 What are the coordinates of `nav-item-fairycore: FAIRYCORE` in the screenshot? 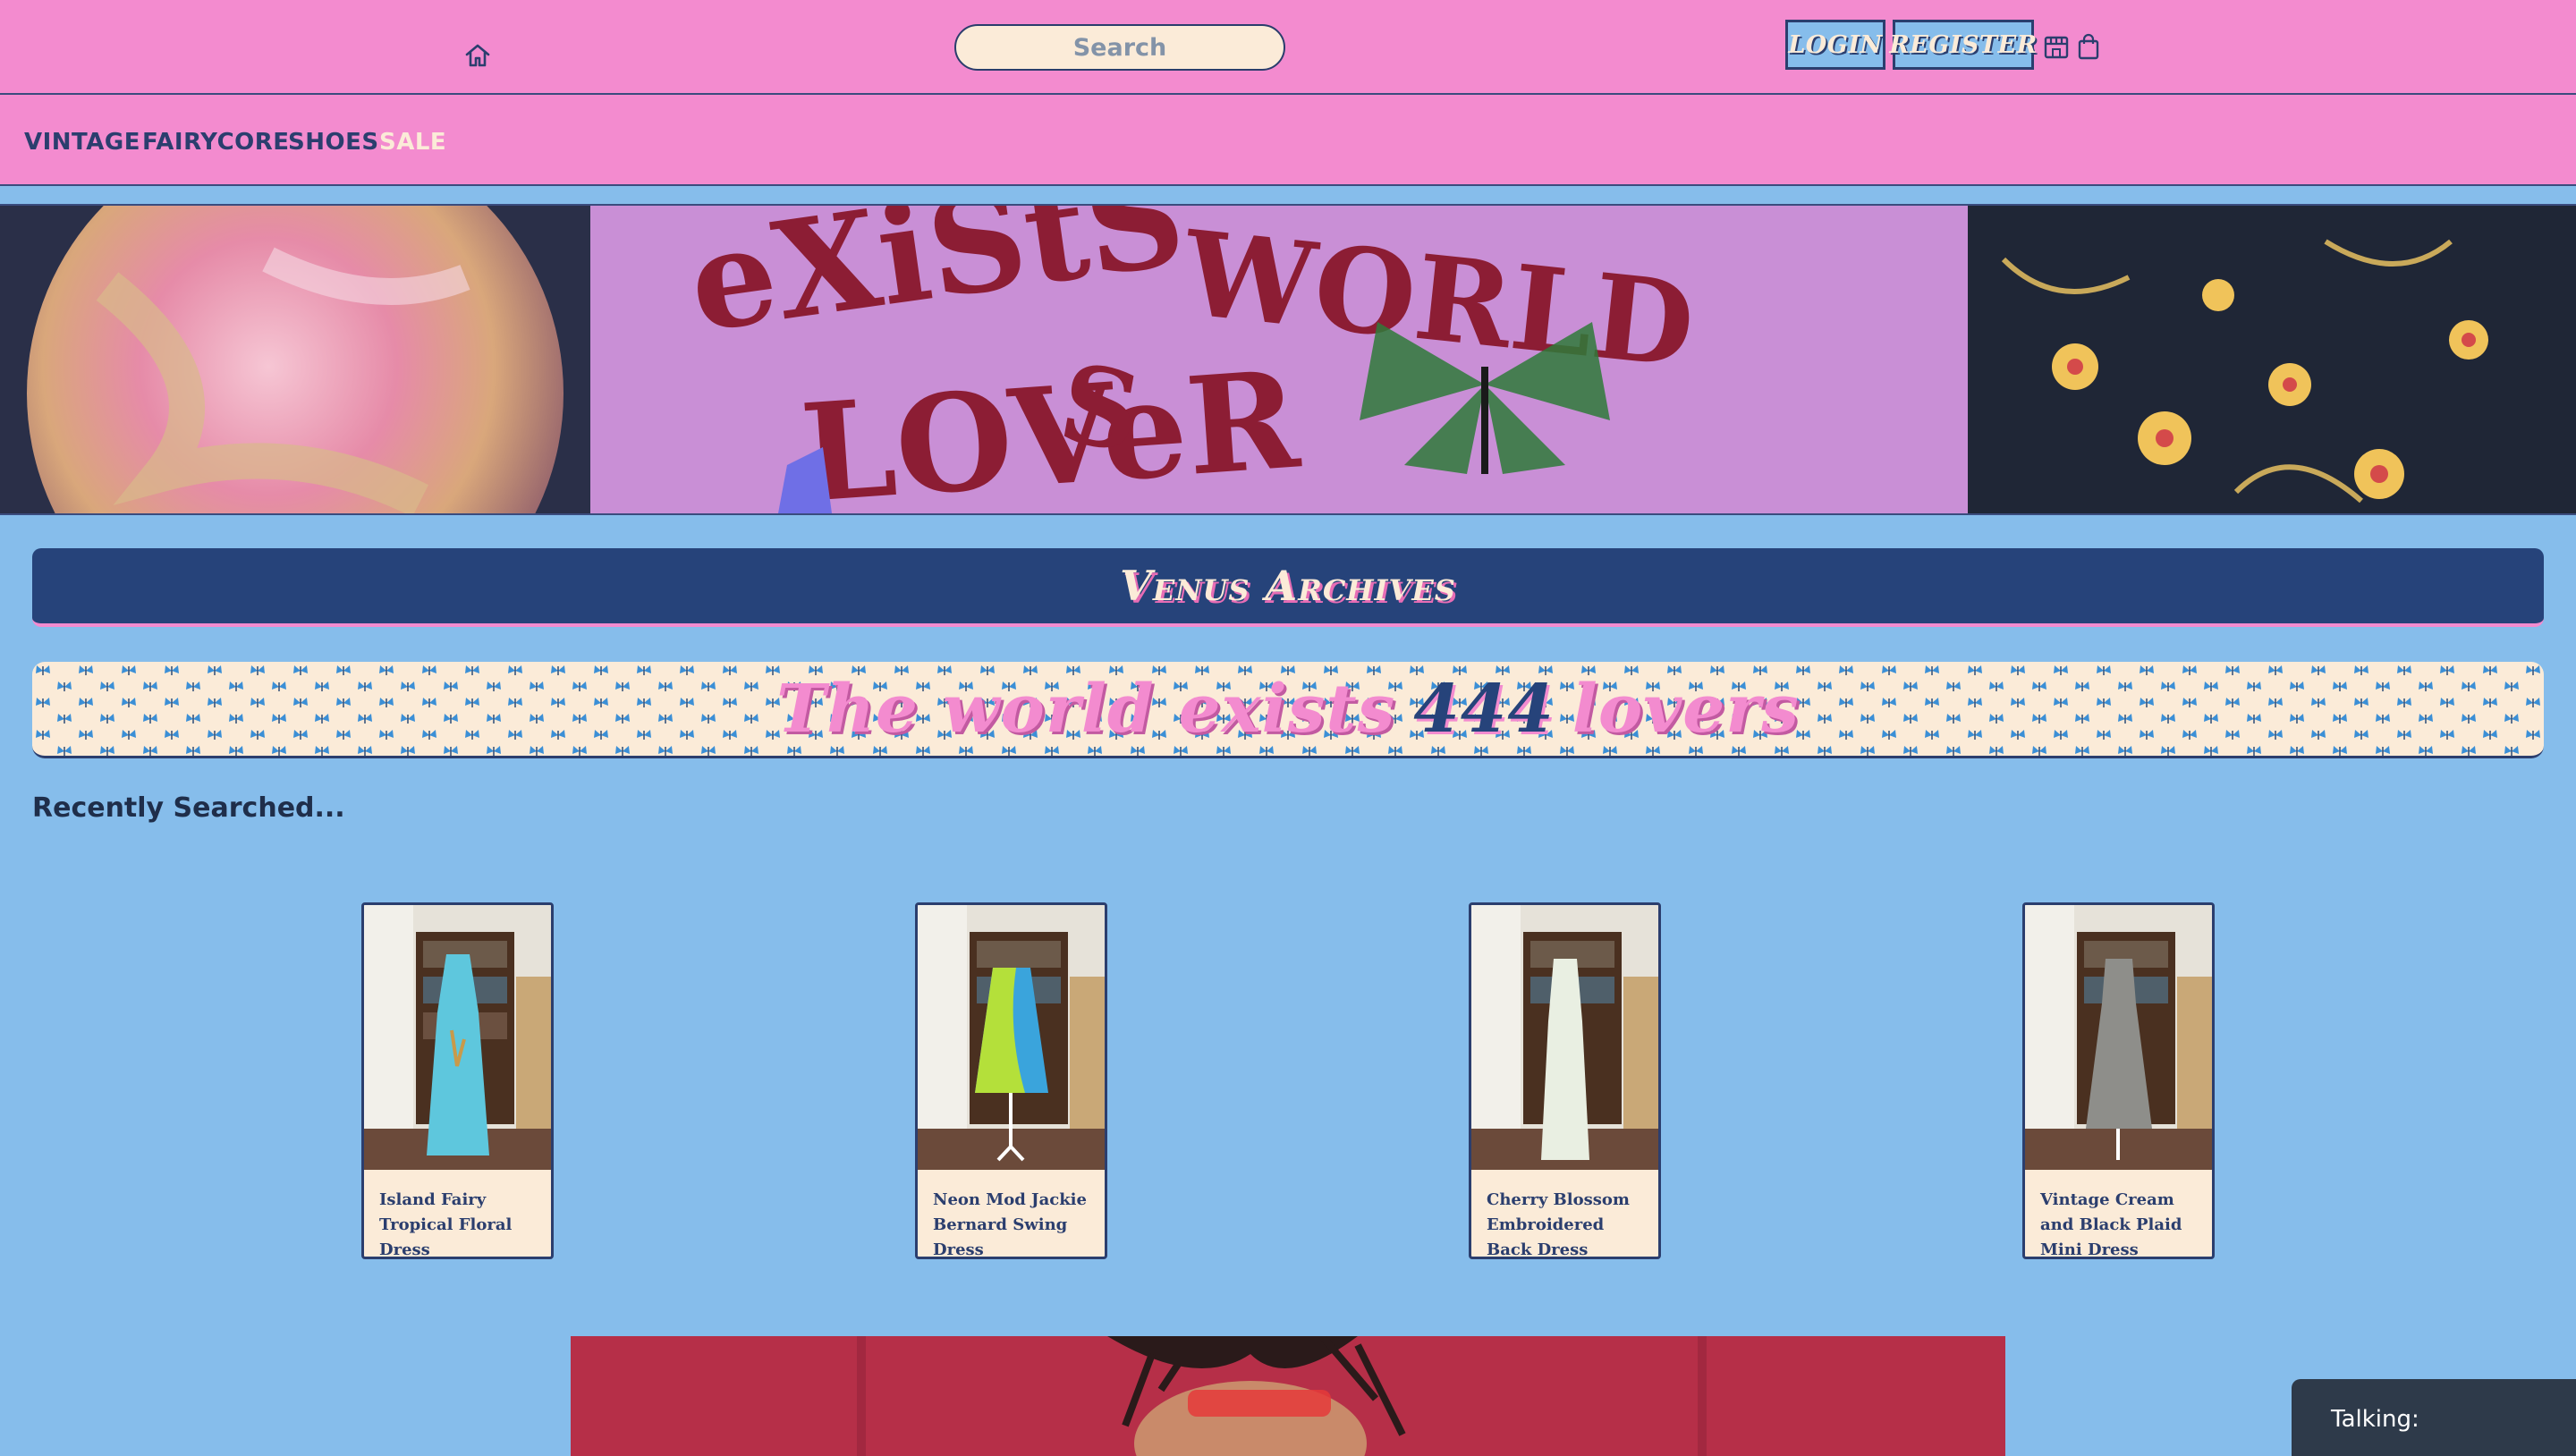 It's located at (216, 142).